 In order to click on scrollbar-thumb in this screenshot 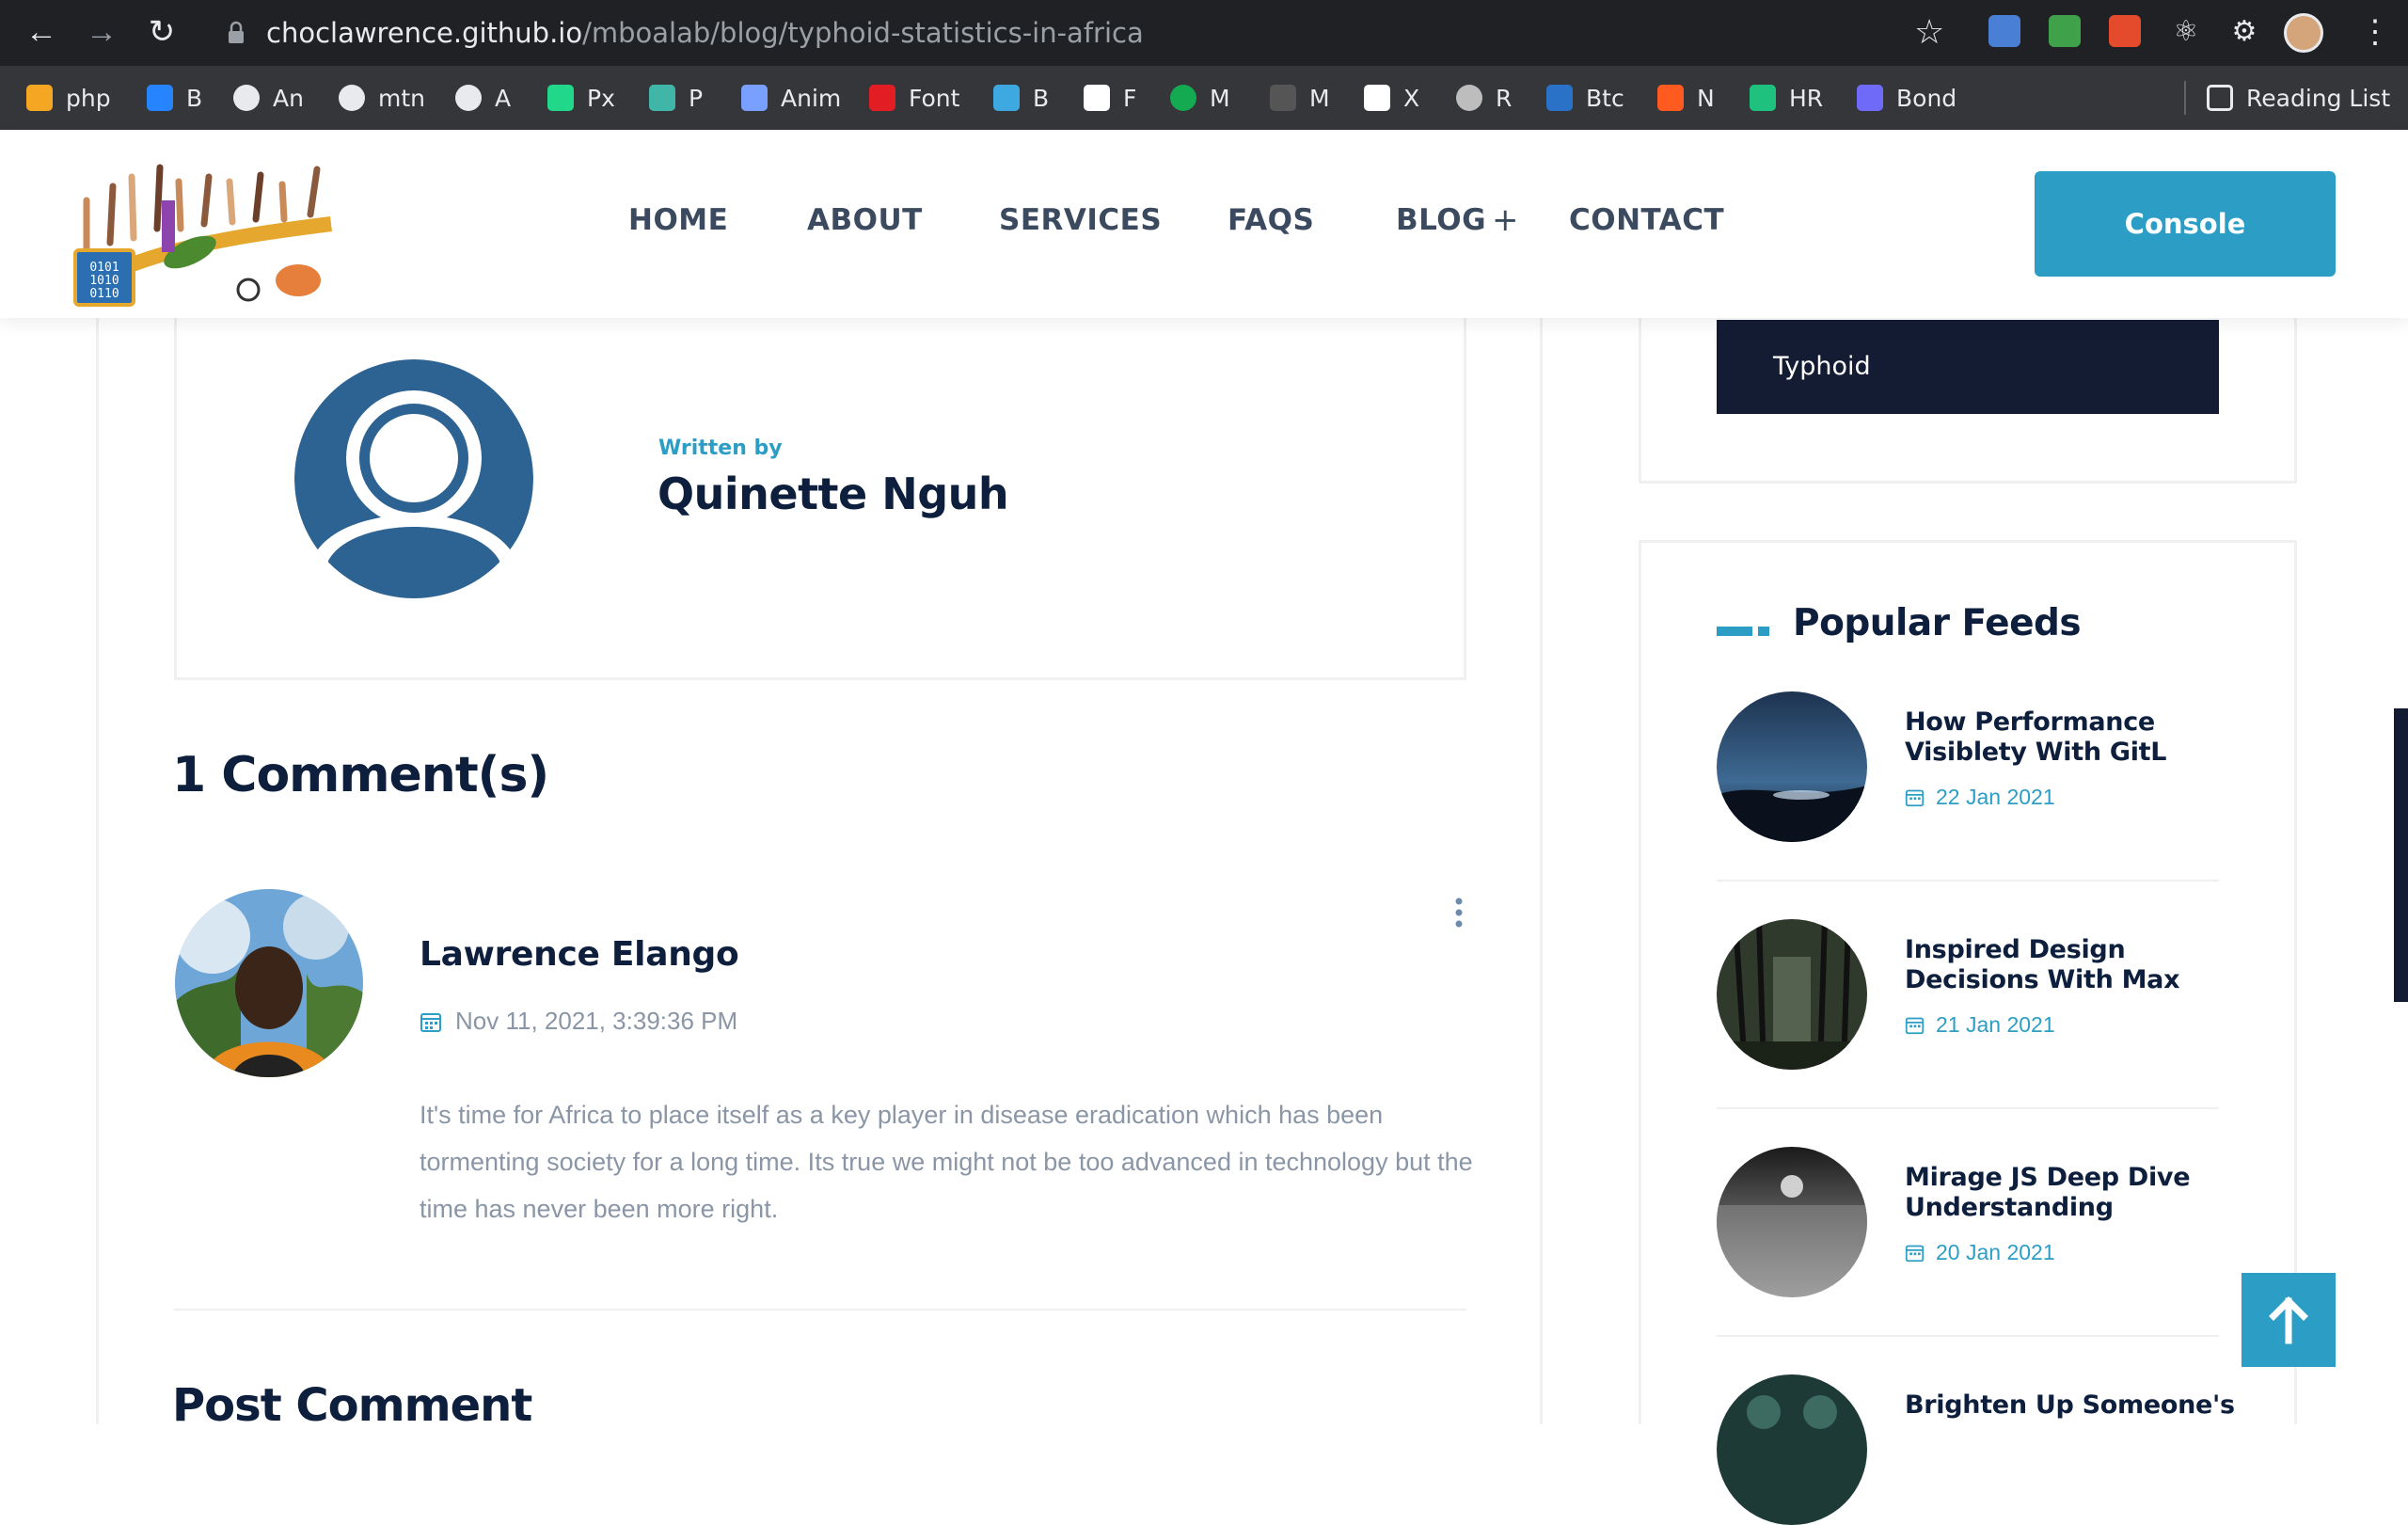, I will do `click(2401, 855)`.